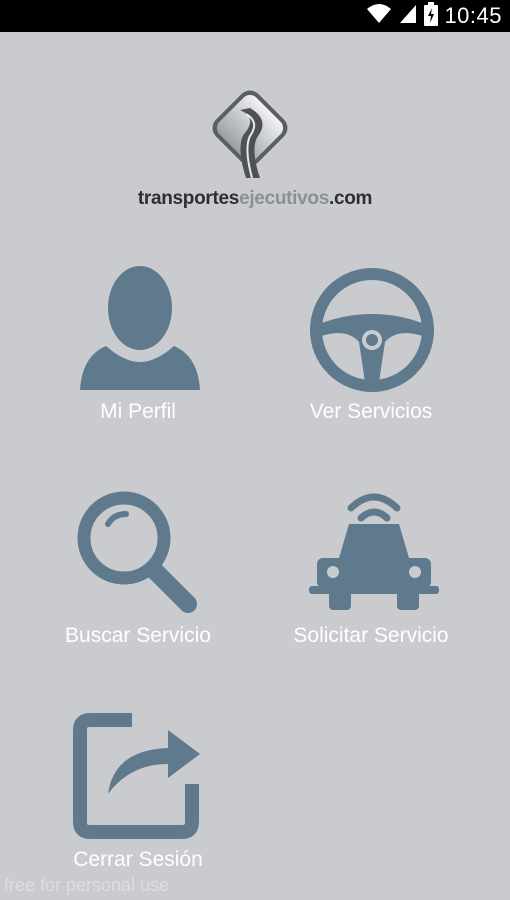  What do you see at coordinates (371, 635) in the screenshot?
I see `menu-label-solicitar-servicio: Solicitar Servicio` at bounding box center [371, 635].